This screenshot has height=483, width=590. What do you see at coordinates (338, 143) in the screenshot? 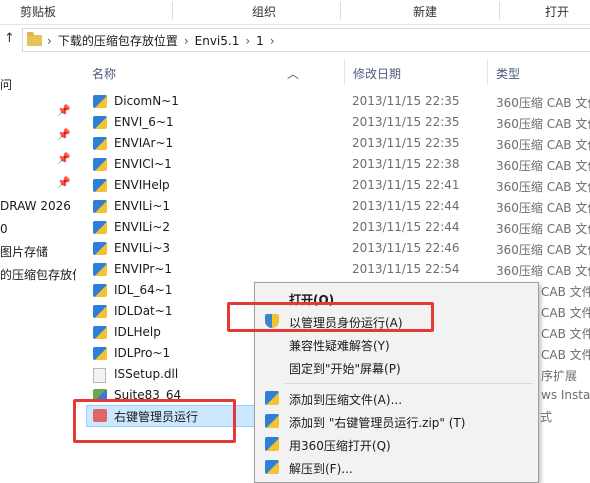
I see `file-row: ENVIAr~1 2013/11/15 22:35 360压缩 CAB 文件` at bounding box center [338, 143].